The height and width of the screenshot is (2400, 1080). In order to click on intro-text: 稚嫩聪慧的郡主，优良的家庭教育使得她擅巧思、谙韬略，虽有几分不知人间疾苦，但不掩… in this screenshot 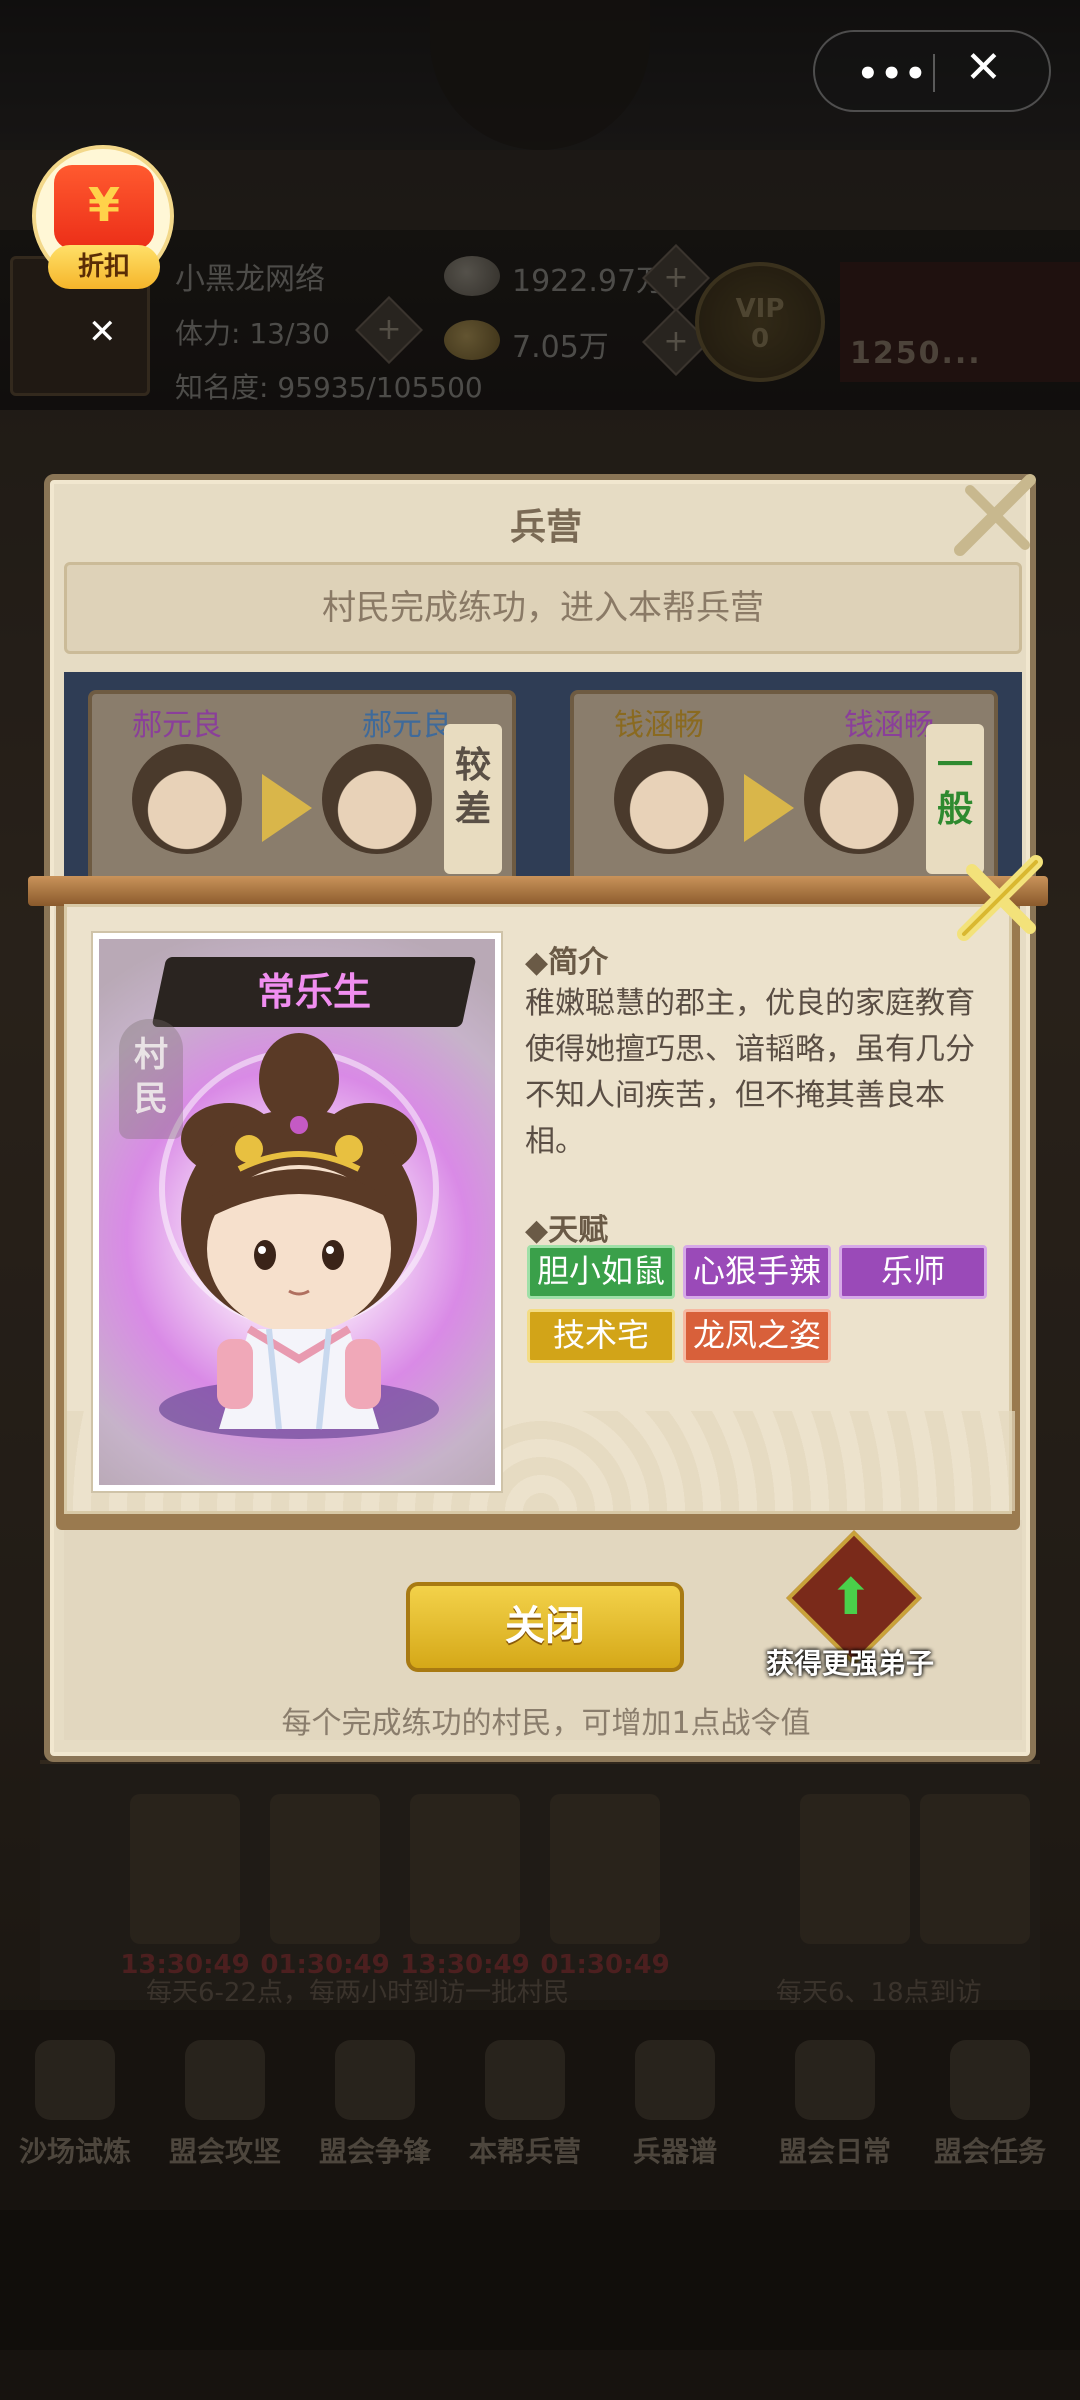, I will do `click(750, 1072)`.